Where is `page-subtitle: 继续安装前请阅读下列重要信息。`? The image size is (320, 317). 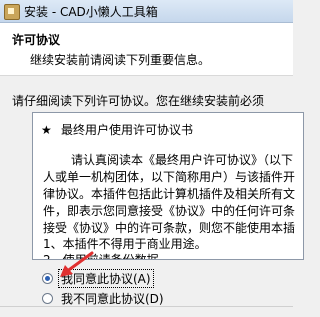
page-subtitle: 继续安装前请阅读下列重要信息。 is located at coordinates (120, 60).